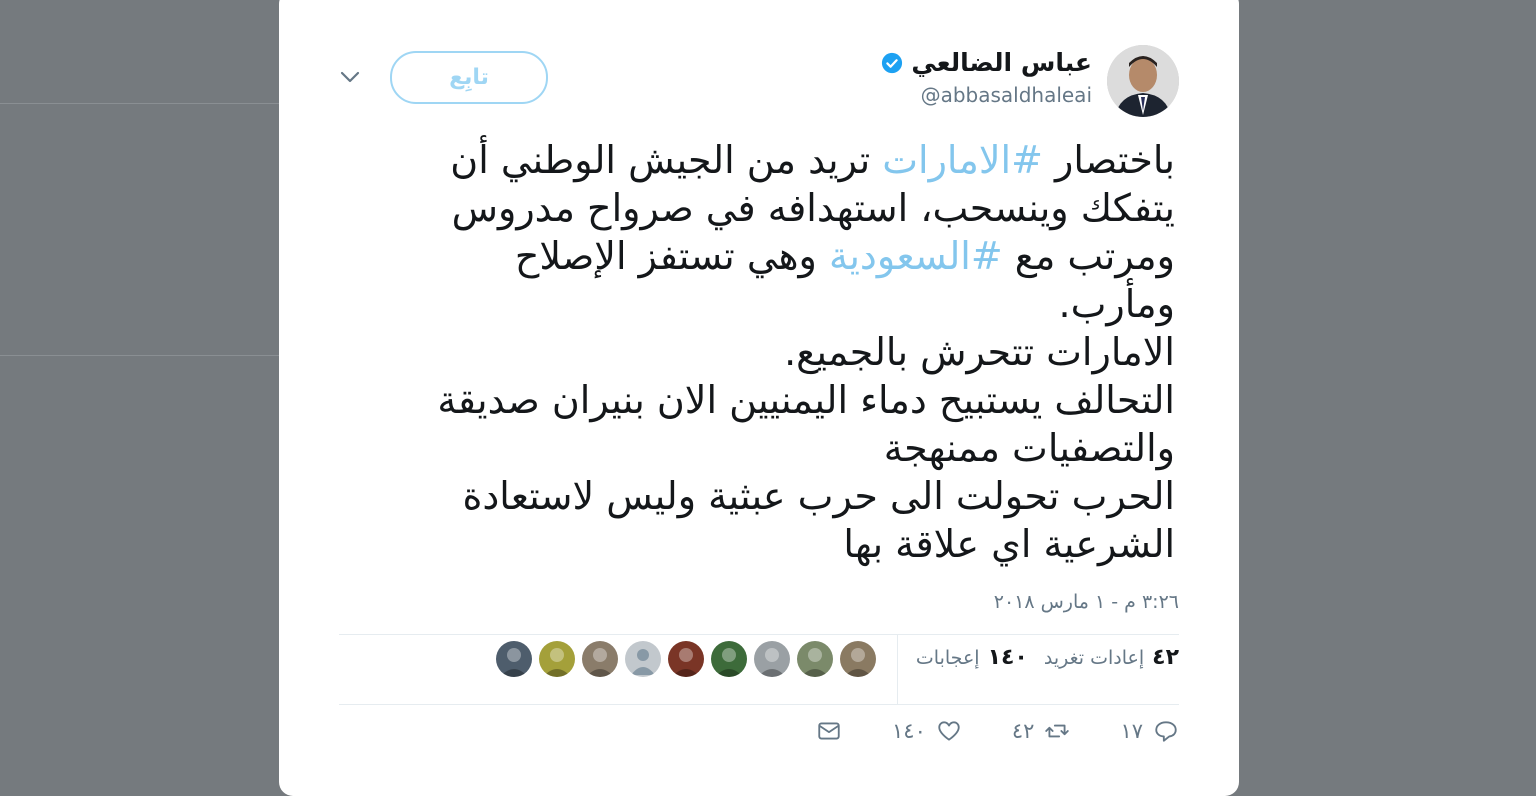 This screenshot has height=796, width=1536. What do you see at coordinates (813, 208) in the screenshot?
I see `tweet-line: يتفكك وينسحب، استهدافه في صرواح مدروس` at bounding box center [813, 208].